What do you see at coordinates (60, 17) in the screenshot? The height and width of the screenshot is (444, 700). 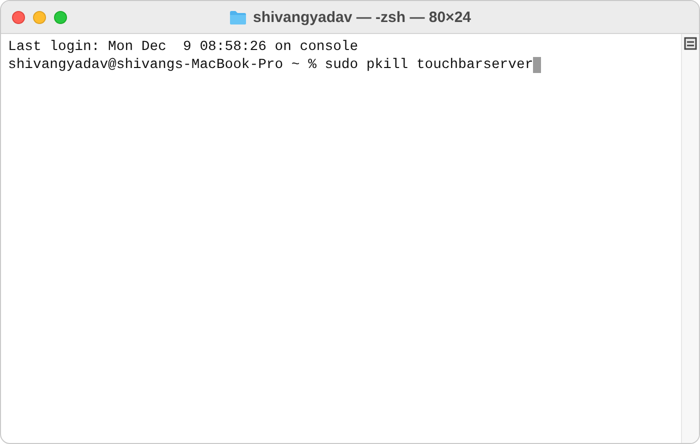 I see `zoom-button` at bounding box center [60, 17].